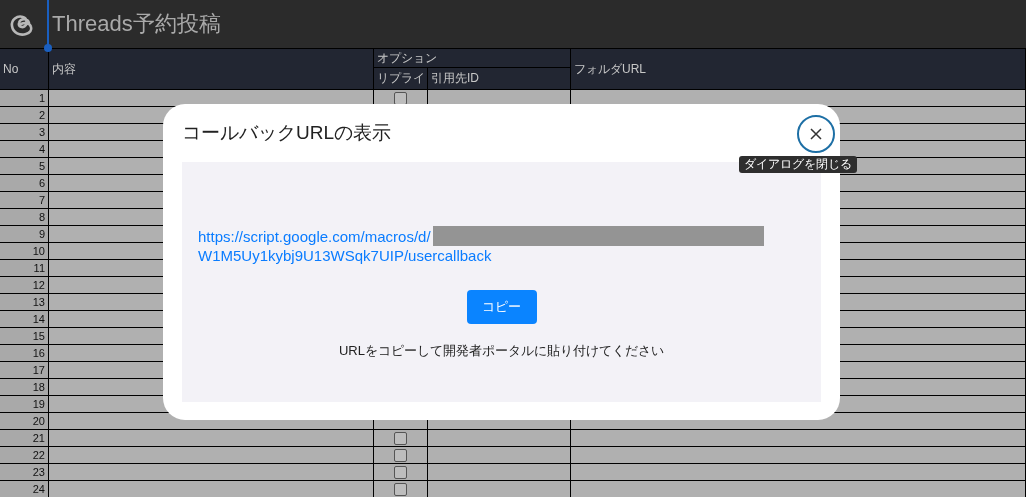 The width and height of the screenshot is (1026, 497). What do you see at coordinates (24, 251) in the screenshot?
I see `row-number: 10` at bounding box center [24, 251].